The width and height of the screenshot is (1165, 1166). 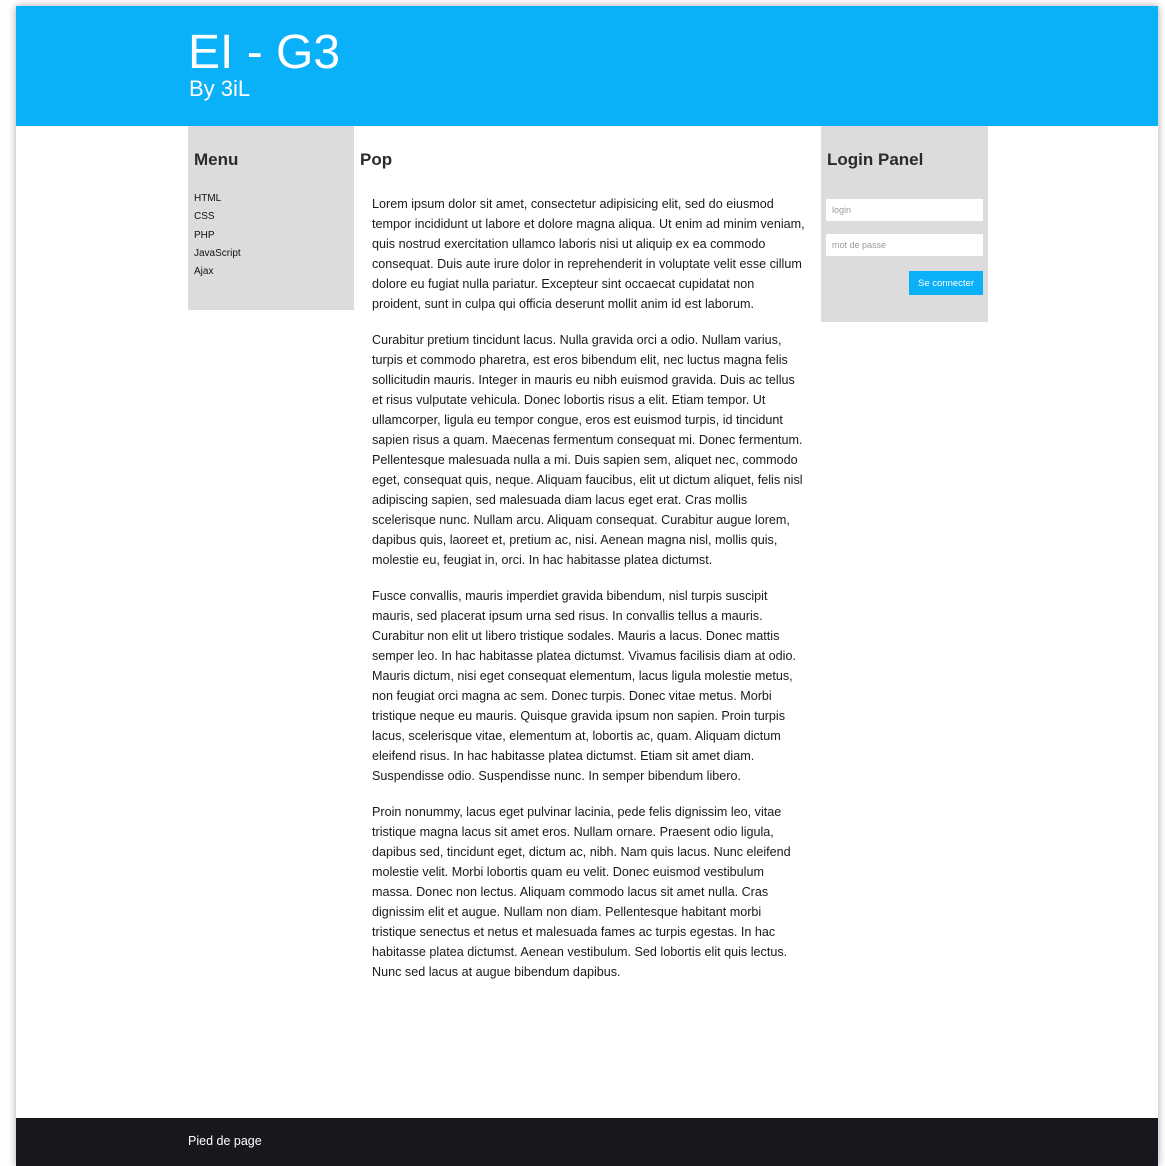 What do you see at coordinates (216, 159) in the screenshot?
I see `menu-heading: Menu` at bounding box center [216, 159].